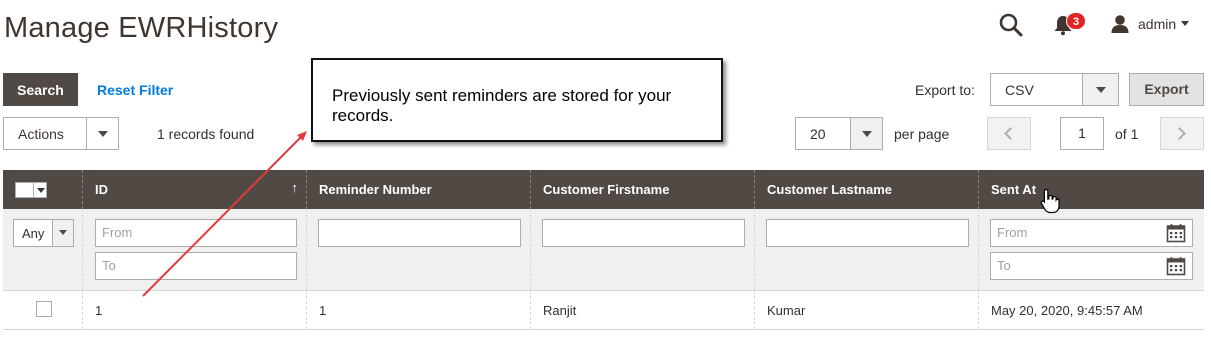 The width and height of the screenshot is (1211, 347). I want to click on per-page-label: per page, so click(922, 134).